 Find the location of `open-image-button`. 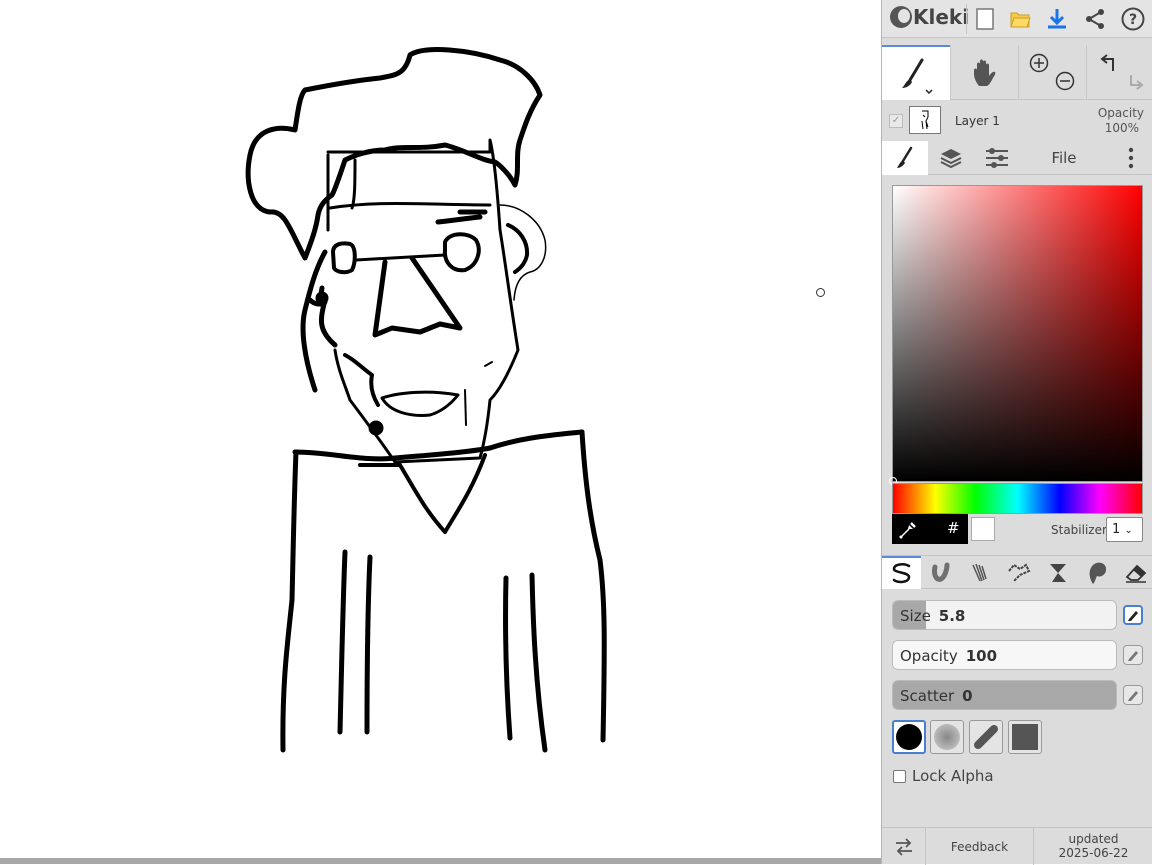

open-image-button is located at coordinates (1020, 19).